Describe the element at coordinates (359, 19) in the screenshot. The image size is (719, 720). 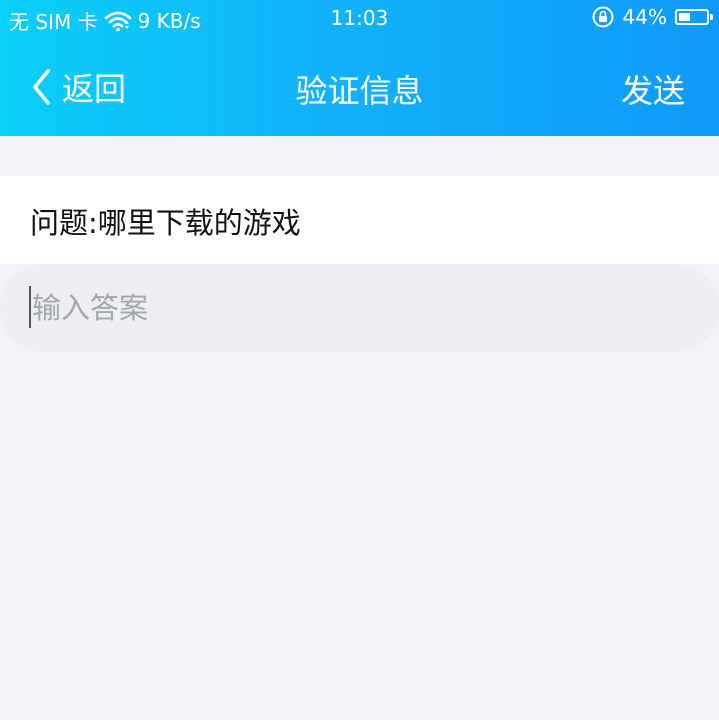
I see `status-bar: 无 SIM 卡 9 KB/s 11:03 44%` at that location.